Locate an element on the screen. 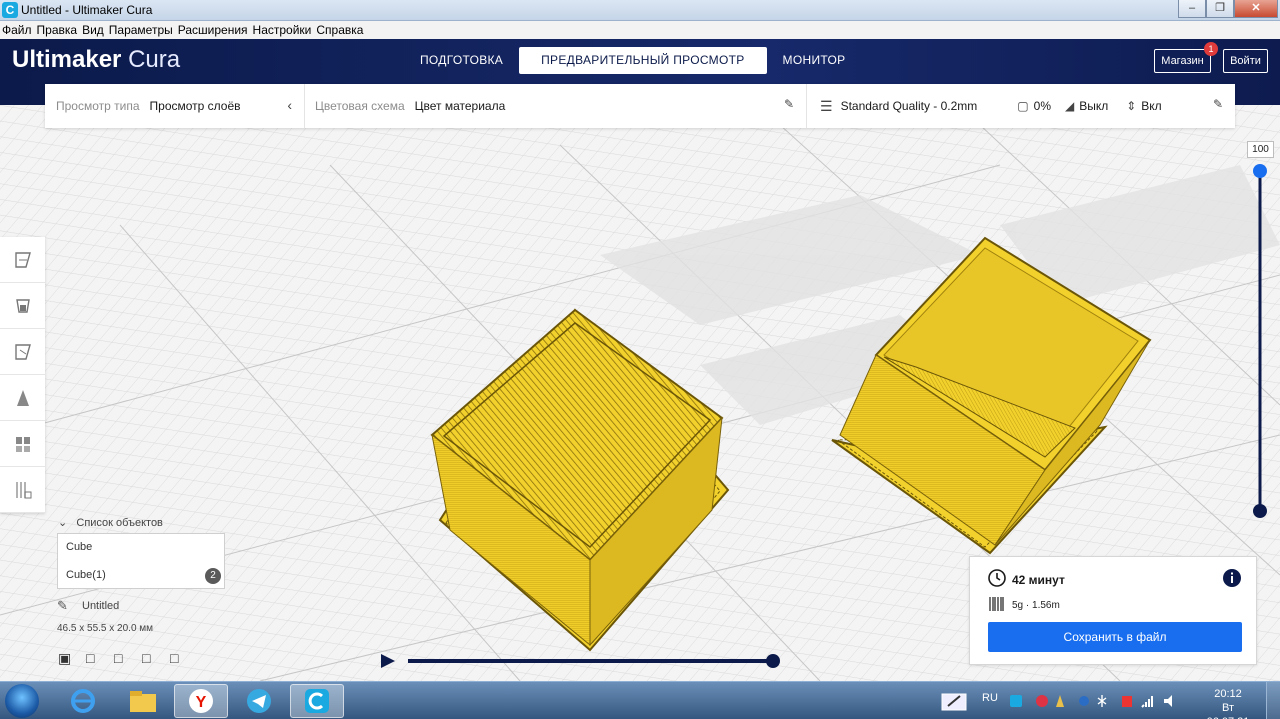  svg-text: Y is located at coordinates (201, 702).